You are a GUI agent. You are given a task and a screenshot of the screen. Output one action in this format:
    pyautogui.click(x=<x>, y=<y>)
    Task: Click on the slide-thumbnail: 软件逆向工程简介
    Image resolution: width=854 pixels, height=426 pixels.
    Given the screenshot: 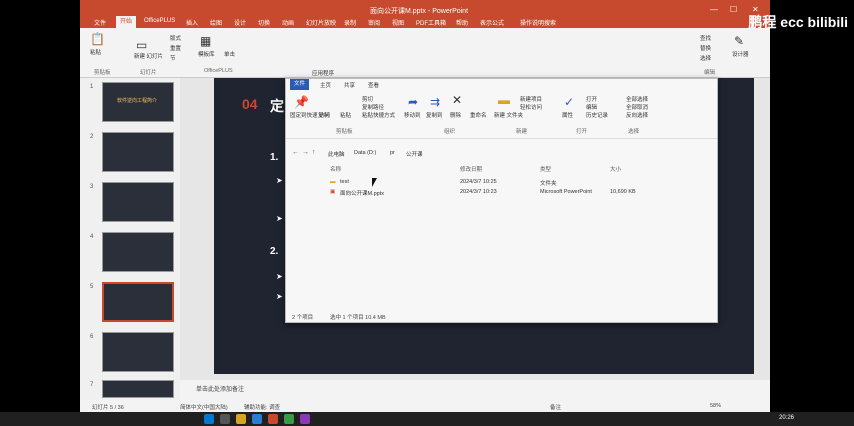 What is the action you would take?
    pyautogui.click(x=138, y=102)
    